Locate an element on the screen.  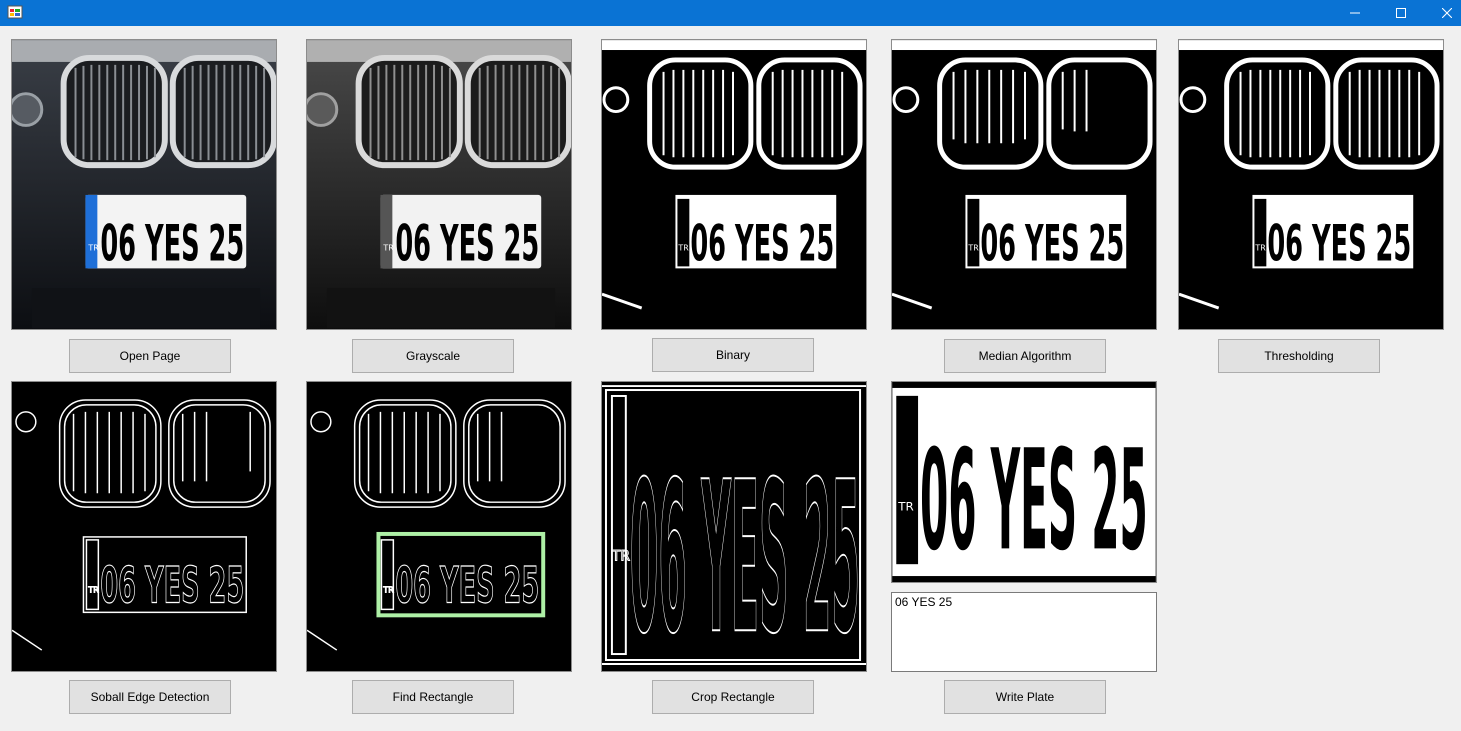
write-plate-button: Write Plate is located at coordinates (1025, 697).